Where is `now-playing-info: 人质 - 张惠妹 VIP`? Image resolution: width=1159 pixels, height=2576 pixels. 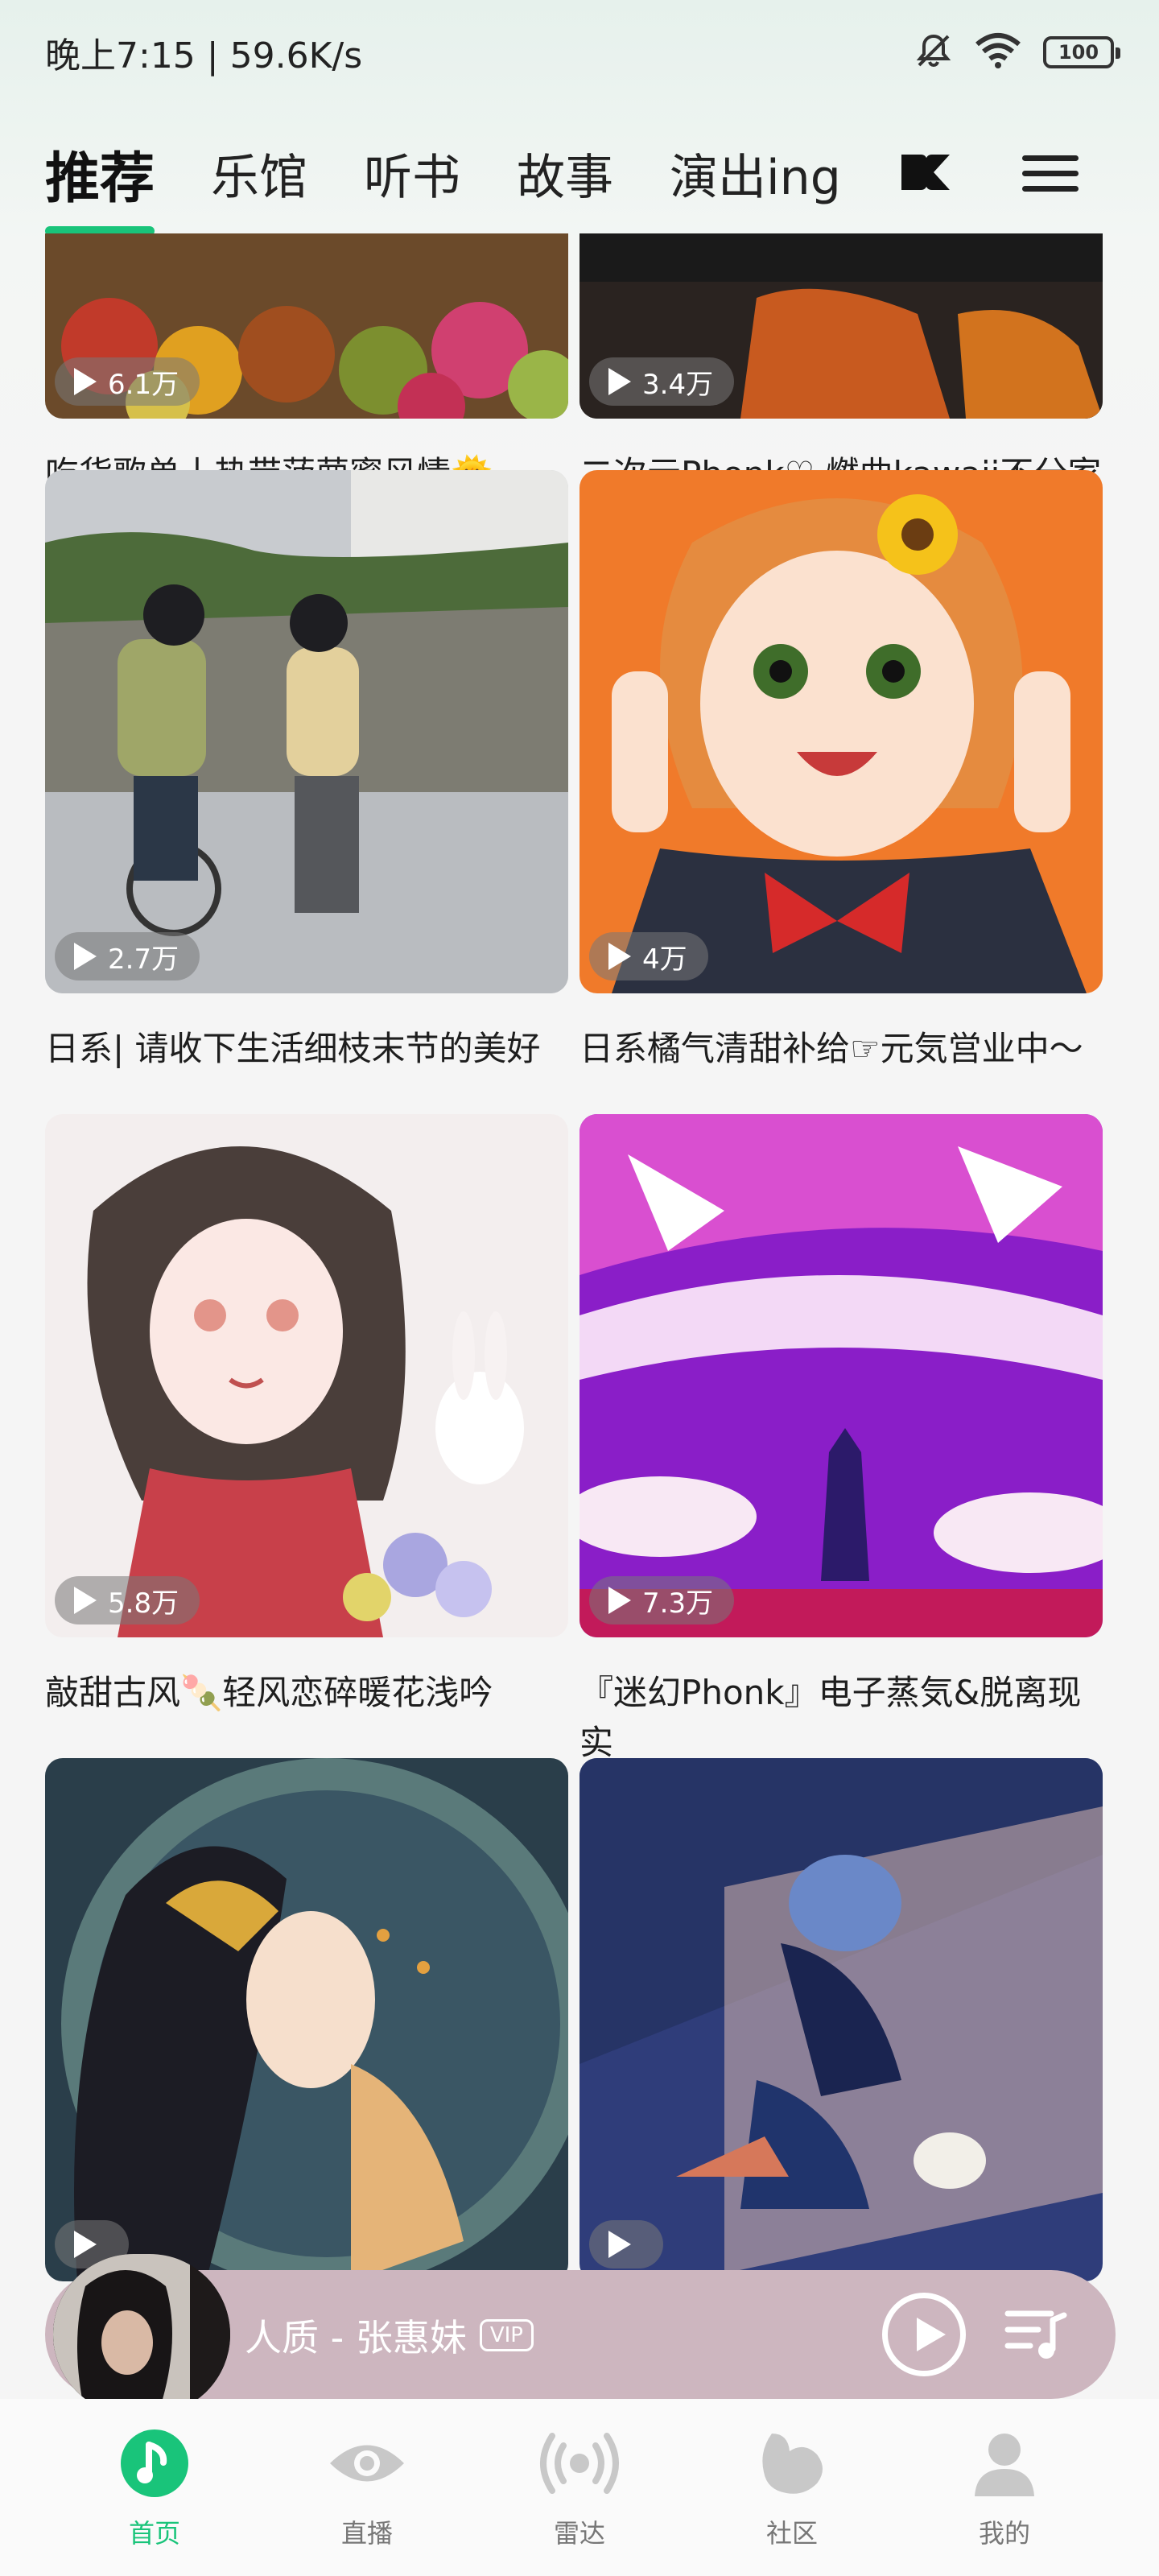 now-playing-info: 人质 - 张惠妹 VIP is located at coordinates (389, 2335).